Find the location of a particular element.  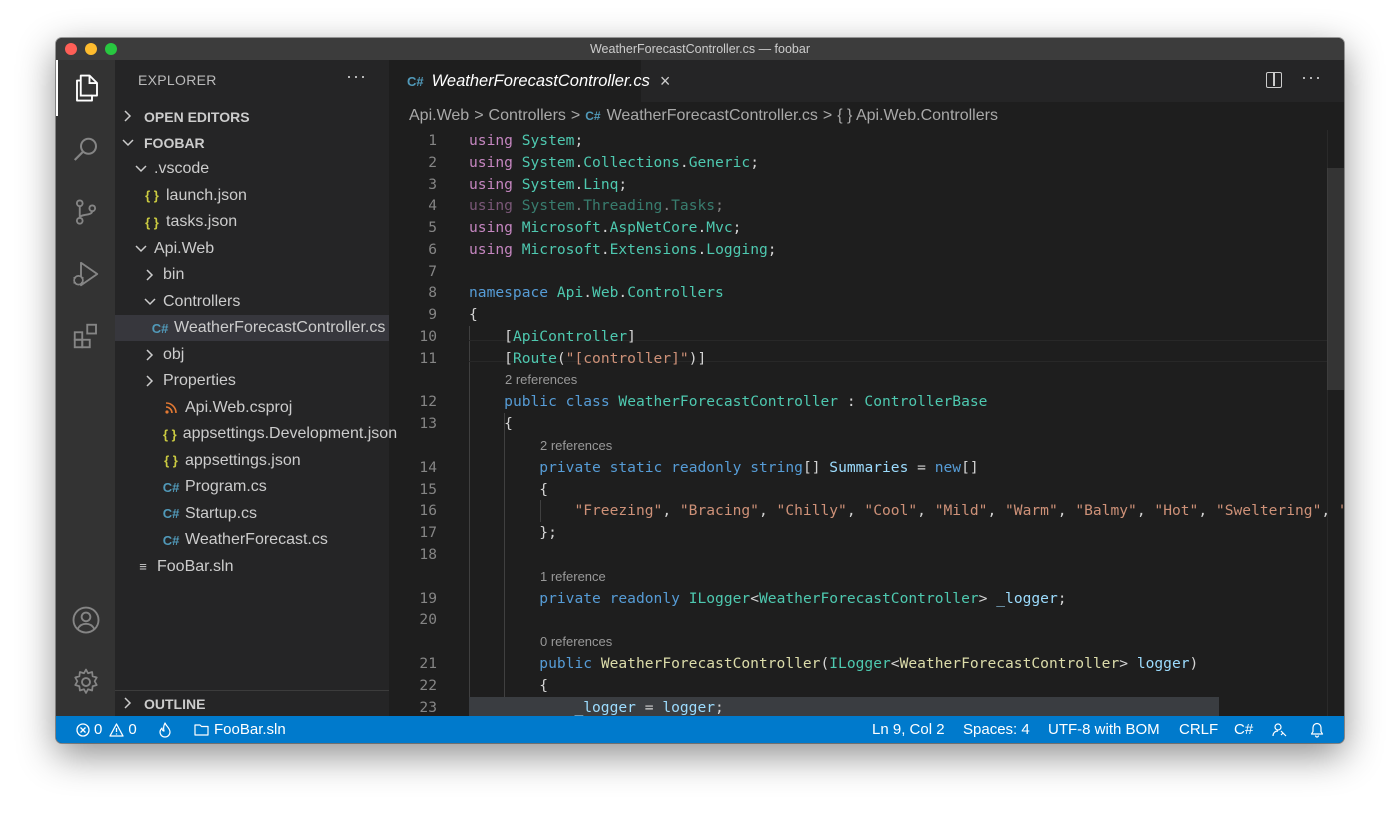

editor-more-actions-button: ··· is located at coordinates (1311, 77).